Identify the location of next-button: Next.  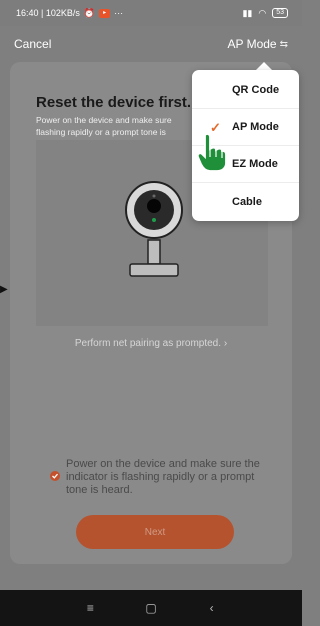
(155, 532).